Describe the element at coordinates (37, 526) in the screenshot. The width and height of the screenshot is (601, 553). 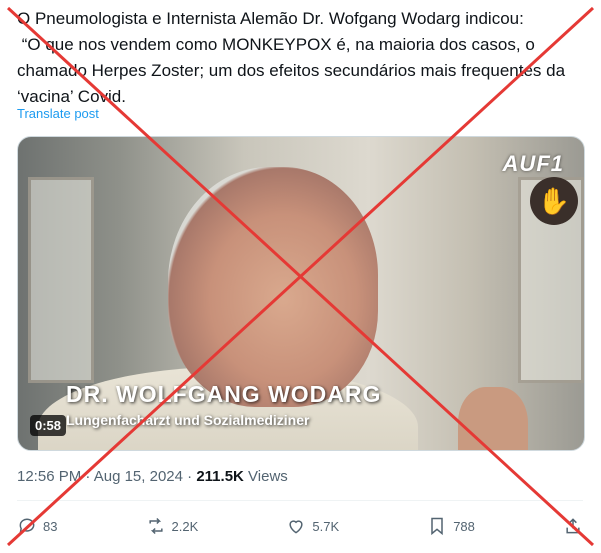
I see `reply-button: 83` at that location.